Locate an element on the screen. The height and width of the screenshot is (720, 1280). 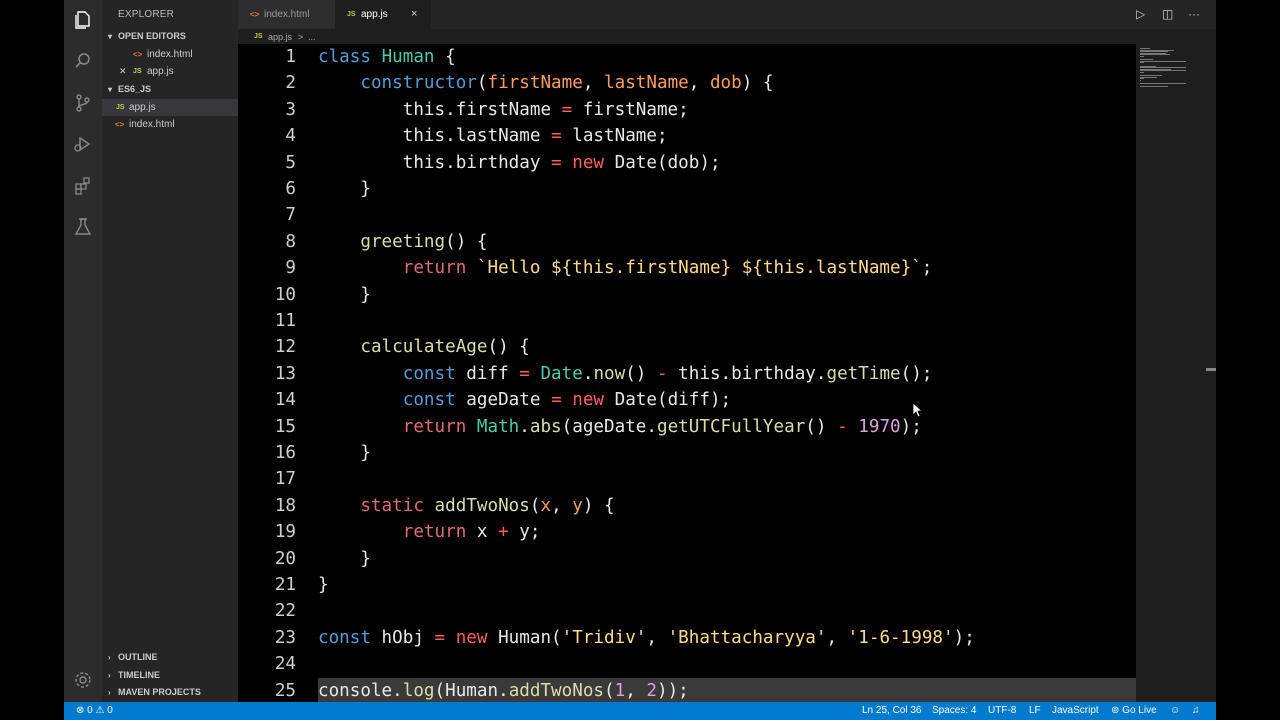
code-line: 3 this.firstName = firstName; is located at coordinates (687, 110).